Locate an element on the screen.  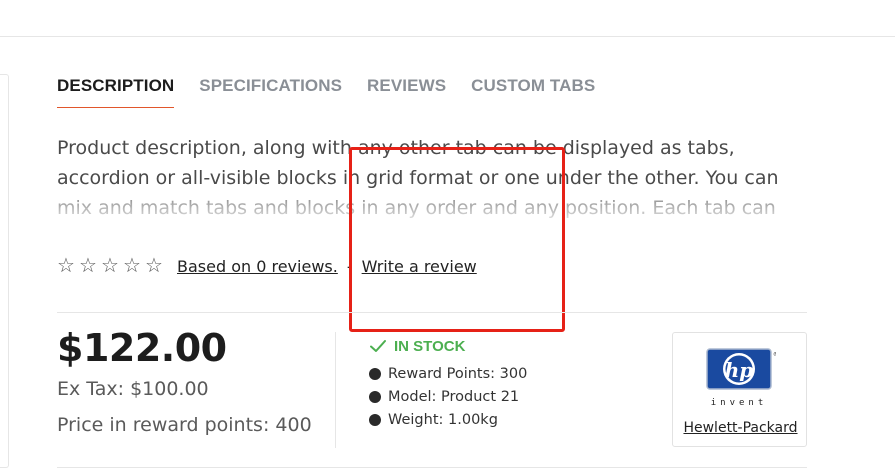
brand-card: hp ® invent Hewlett-Packard is located at coordinates (739, 389).